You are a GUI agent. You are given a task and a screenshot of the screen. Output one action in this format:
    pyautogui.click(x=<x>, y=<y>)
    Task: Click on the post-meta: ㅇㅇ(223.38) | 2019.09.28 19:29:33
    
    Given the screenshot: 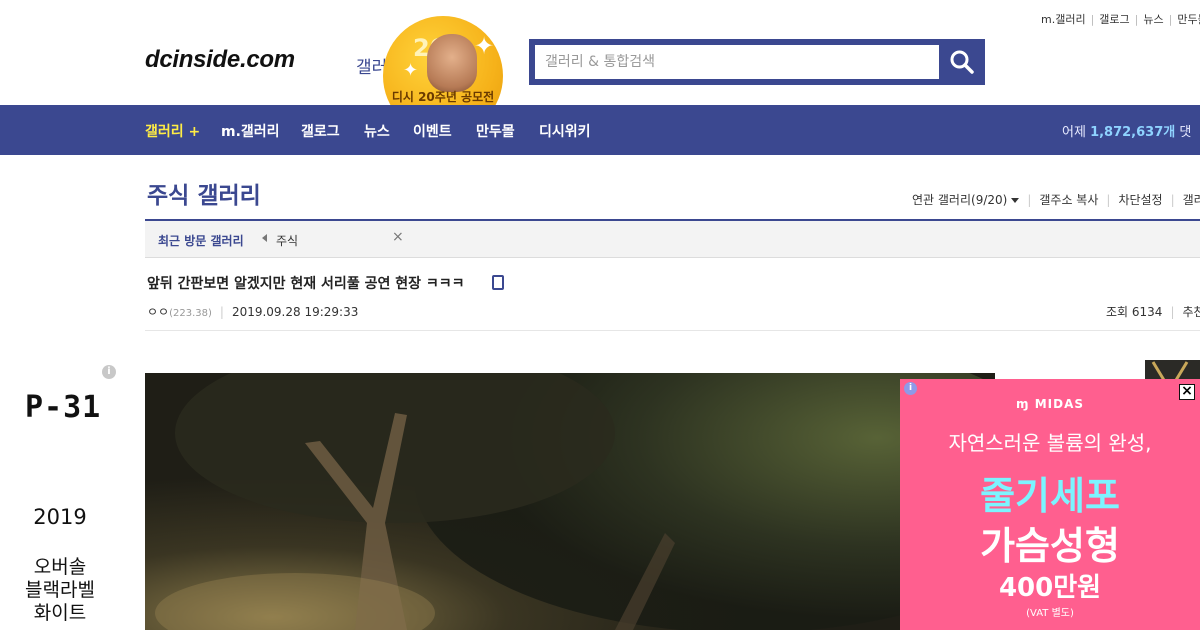 What is the action you would take?
    pyautogui.click(x=252, y=311)
    